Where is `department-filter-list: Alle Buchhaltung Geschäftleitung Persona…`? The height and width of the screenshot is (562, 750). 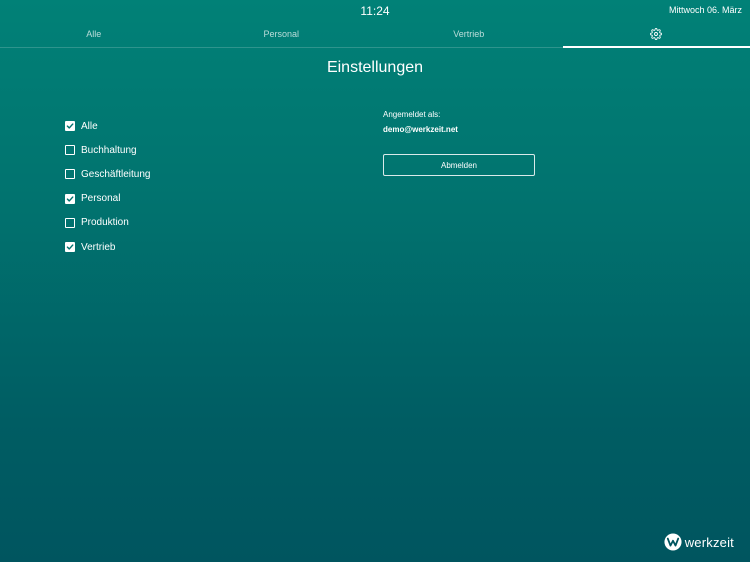
department-filter-list: Alle Buchhaltung Geschäftleitung Persona… is located at coordinates (108, 186).